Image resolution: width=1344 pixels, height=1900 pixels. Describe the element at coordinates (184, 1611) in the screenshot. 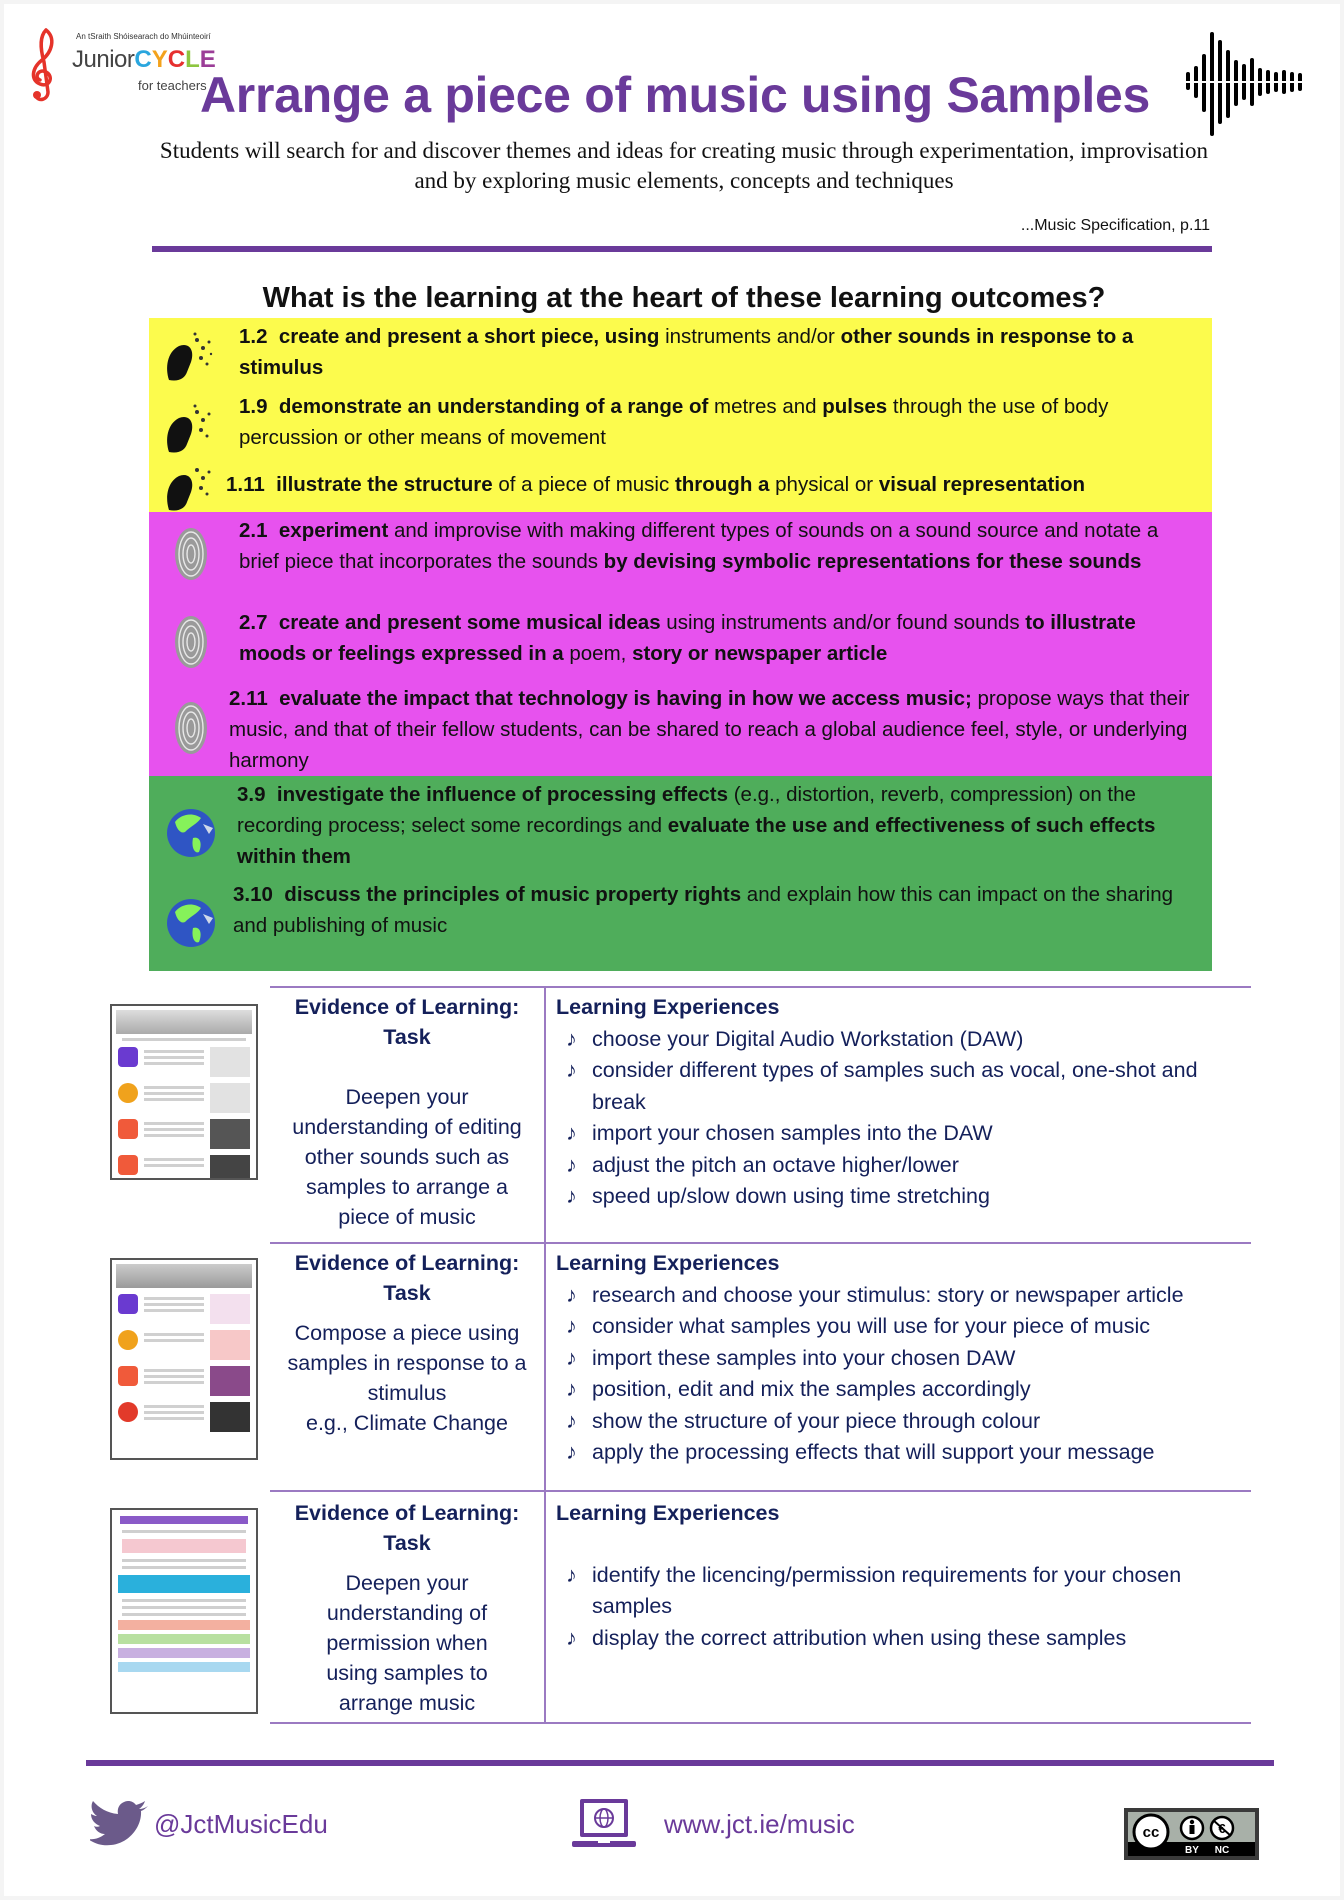

I see `thumbnail-creative-commons` at that location.